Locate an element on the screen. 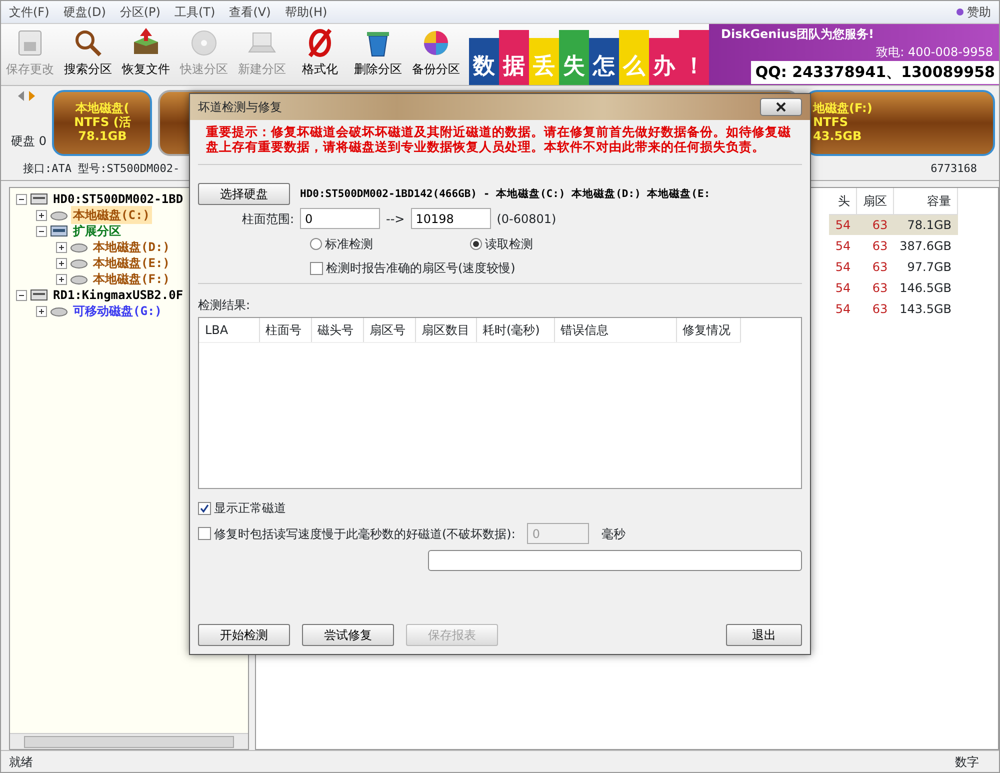  status-text: 就绪 is located at coordinates (21, 762).